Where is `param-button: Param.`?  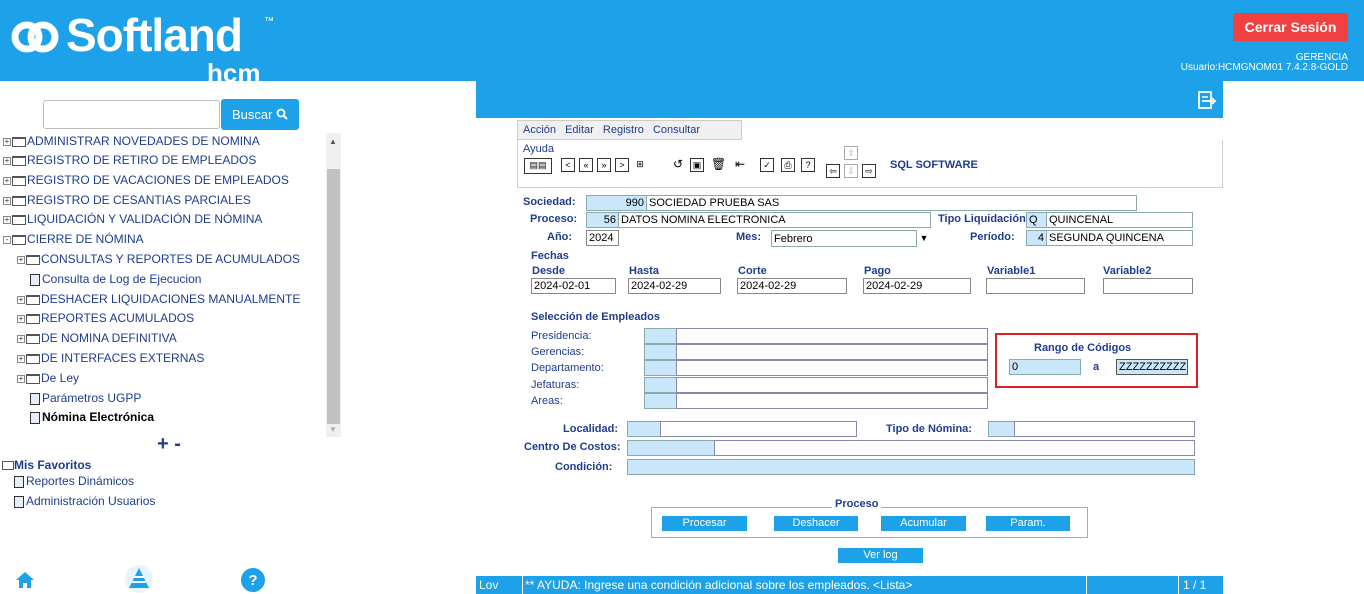
param-button: Param. is located at coordinates (1028, 523).